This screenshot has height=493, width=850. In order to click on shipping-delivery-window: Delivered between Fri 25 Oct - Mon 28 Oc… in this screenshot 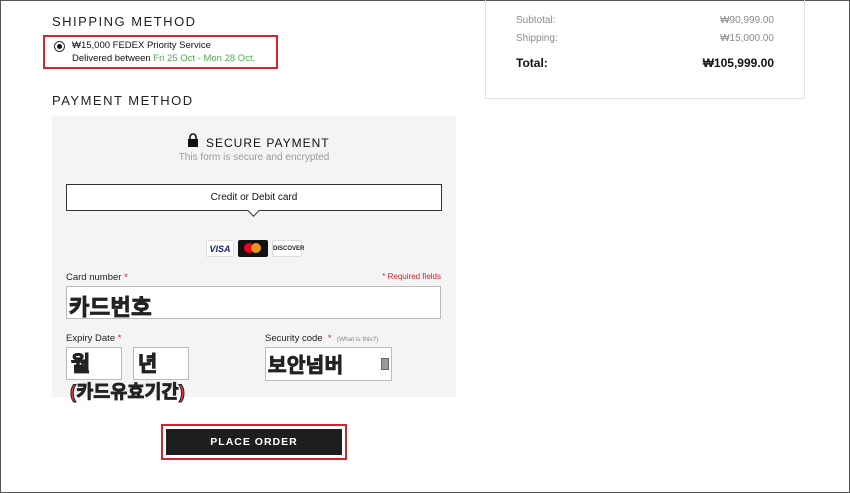, I will do `click(163, 58)`.